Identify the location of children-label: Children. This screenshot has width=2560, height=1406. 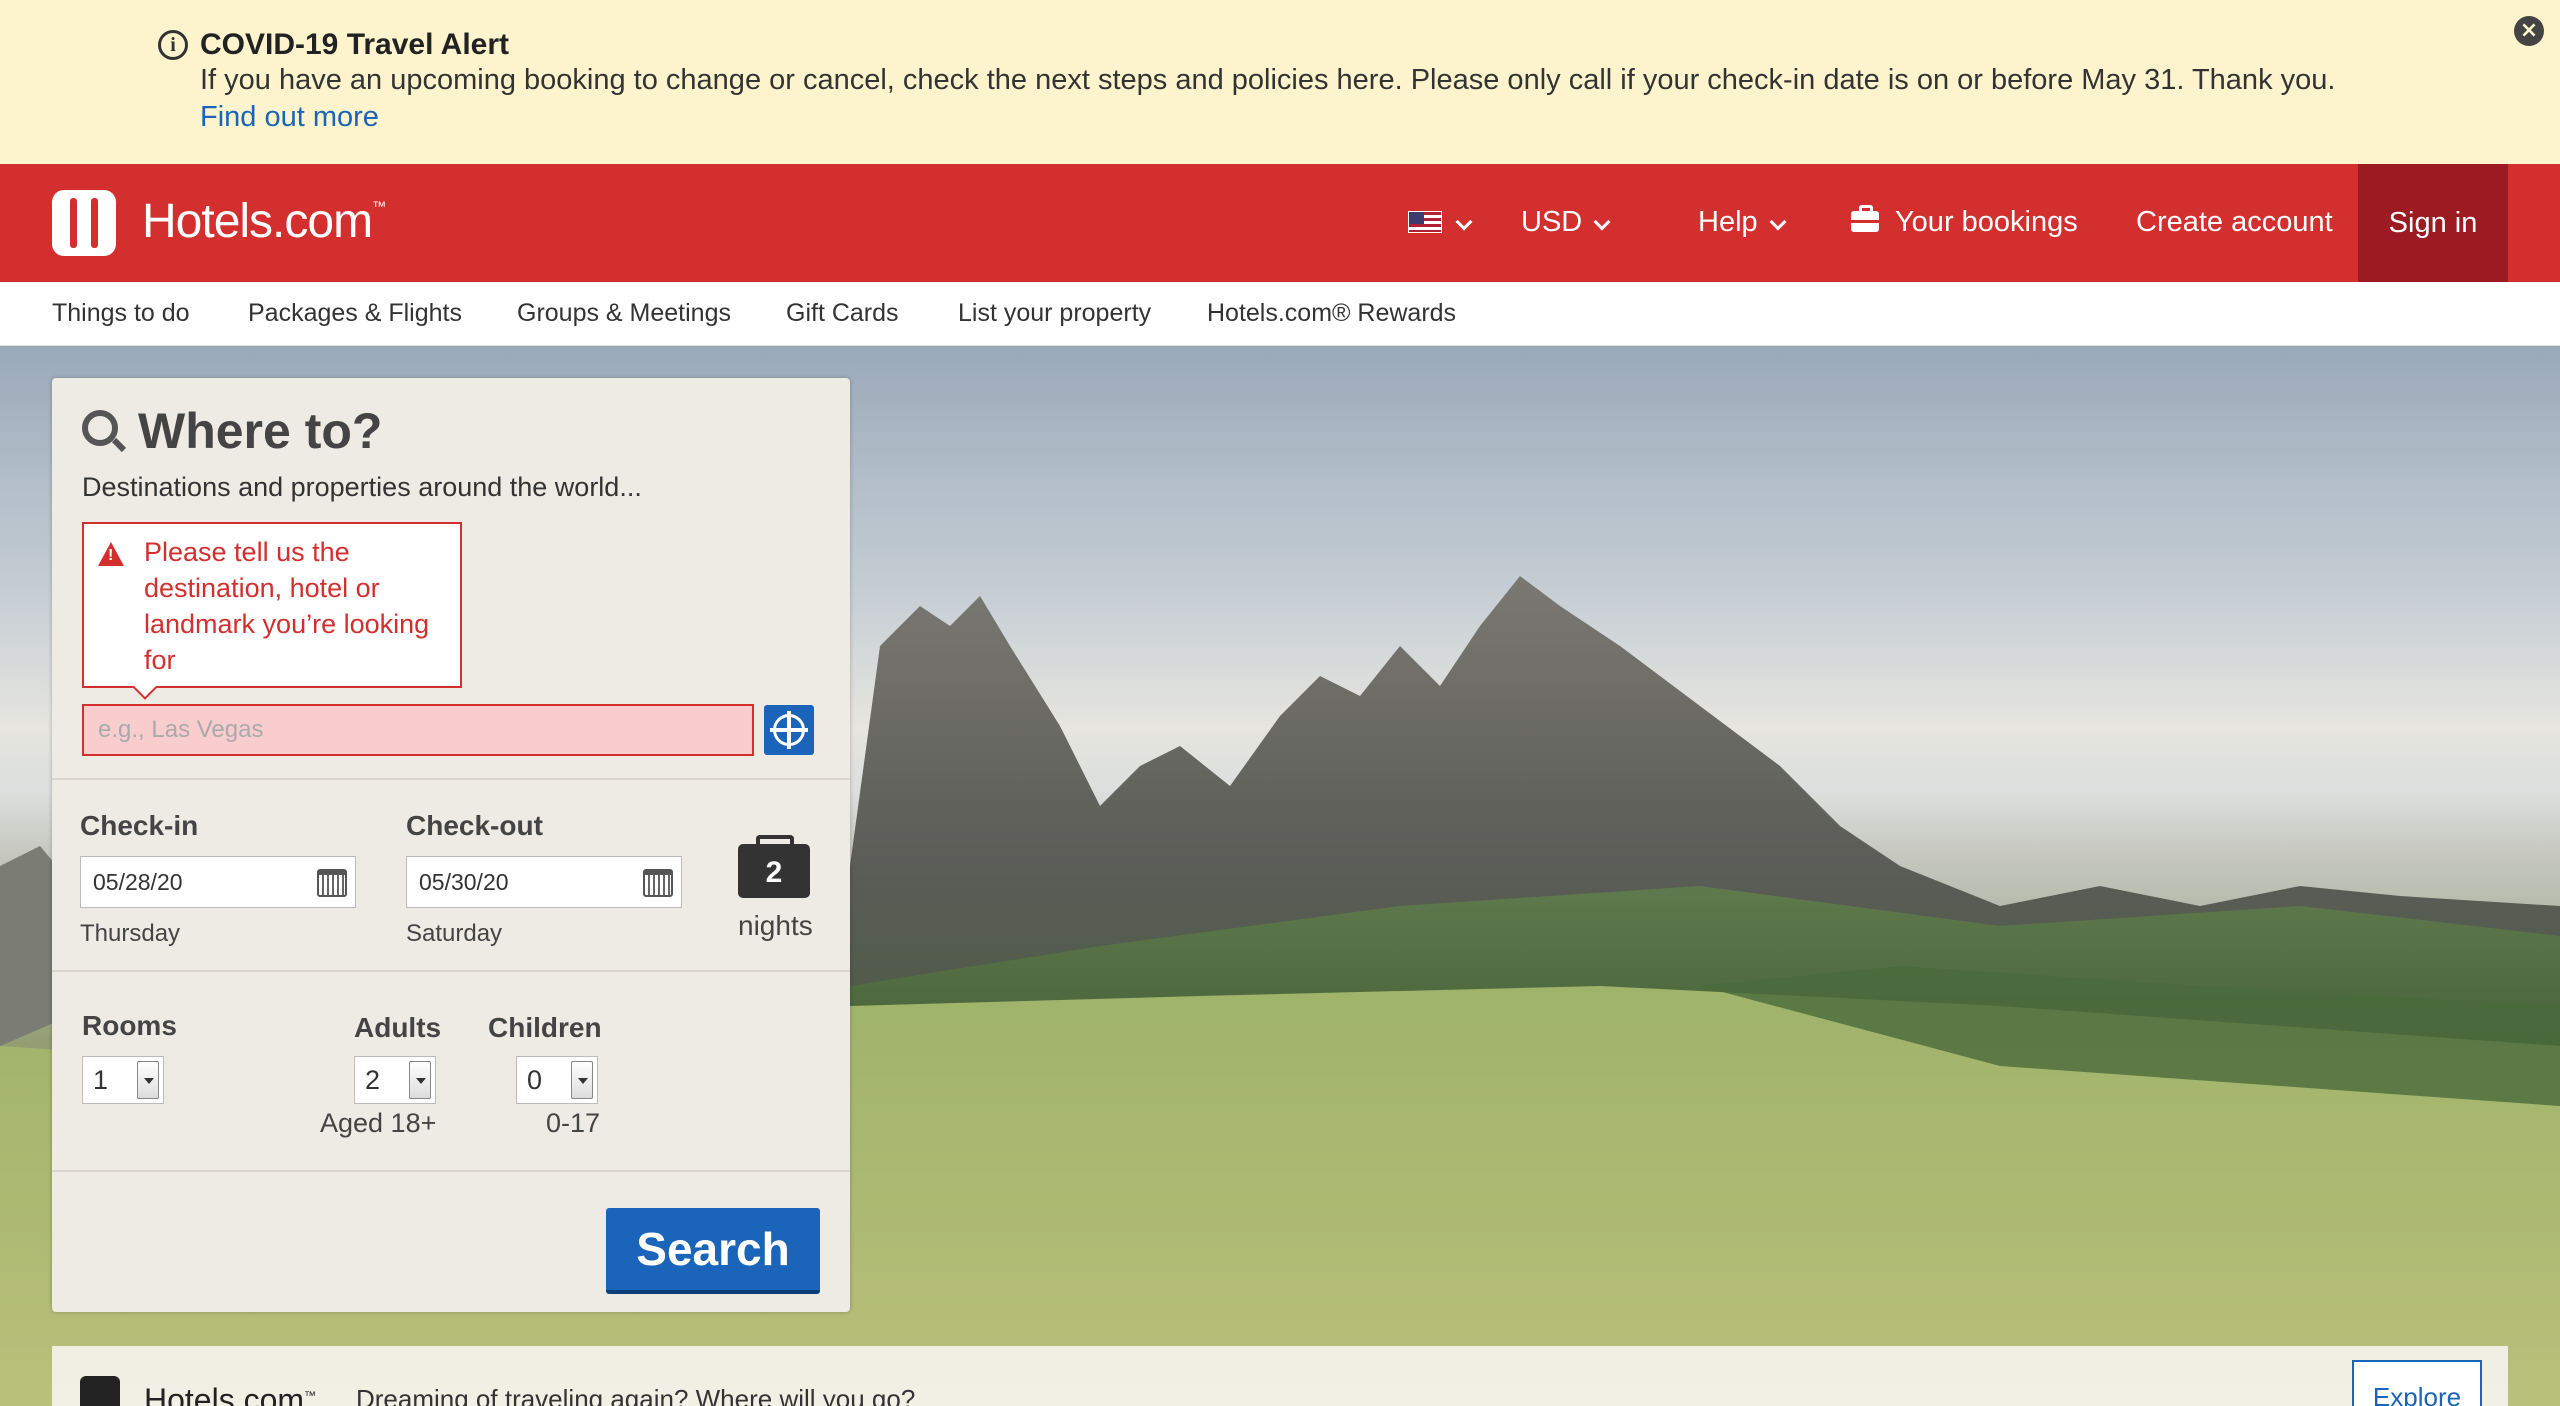
(545, 1027).